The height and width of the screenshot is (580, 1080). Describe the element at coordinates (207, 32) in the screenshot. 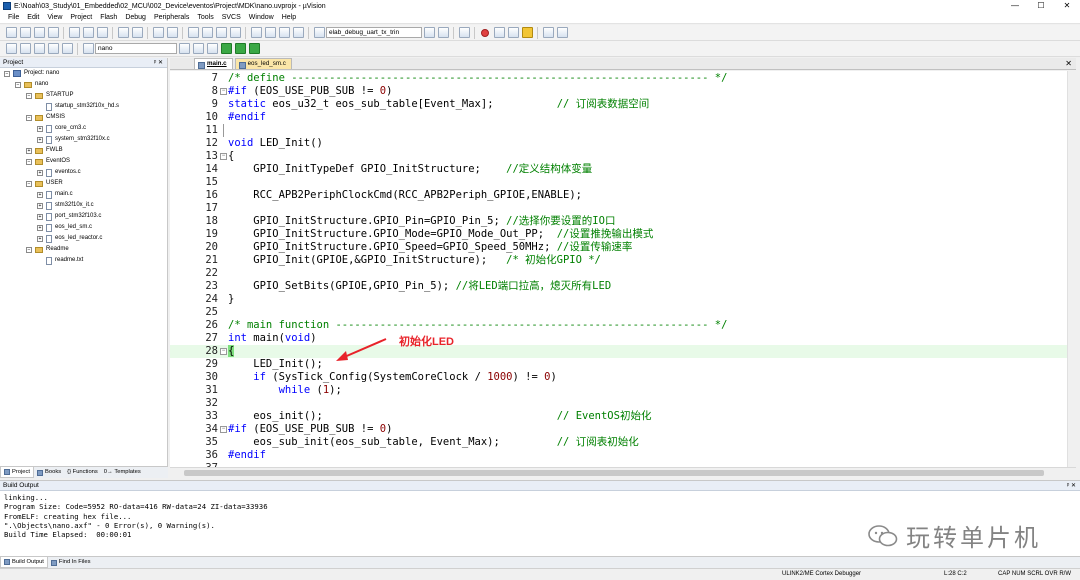

I see `prev-bookmark-icon` at that location.